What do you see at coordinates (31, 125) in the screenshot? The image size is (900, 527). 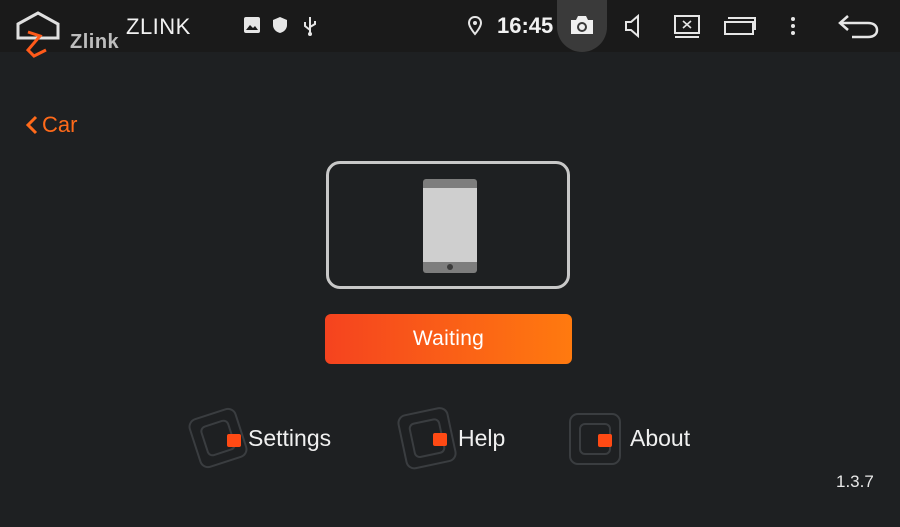 I see `chevron-left-icon` at bounding box center [31, 125].